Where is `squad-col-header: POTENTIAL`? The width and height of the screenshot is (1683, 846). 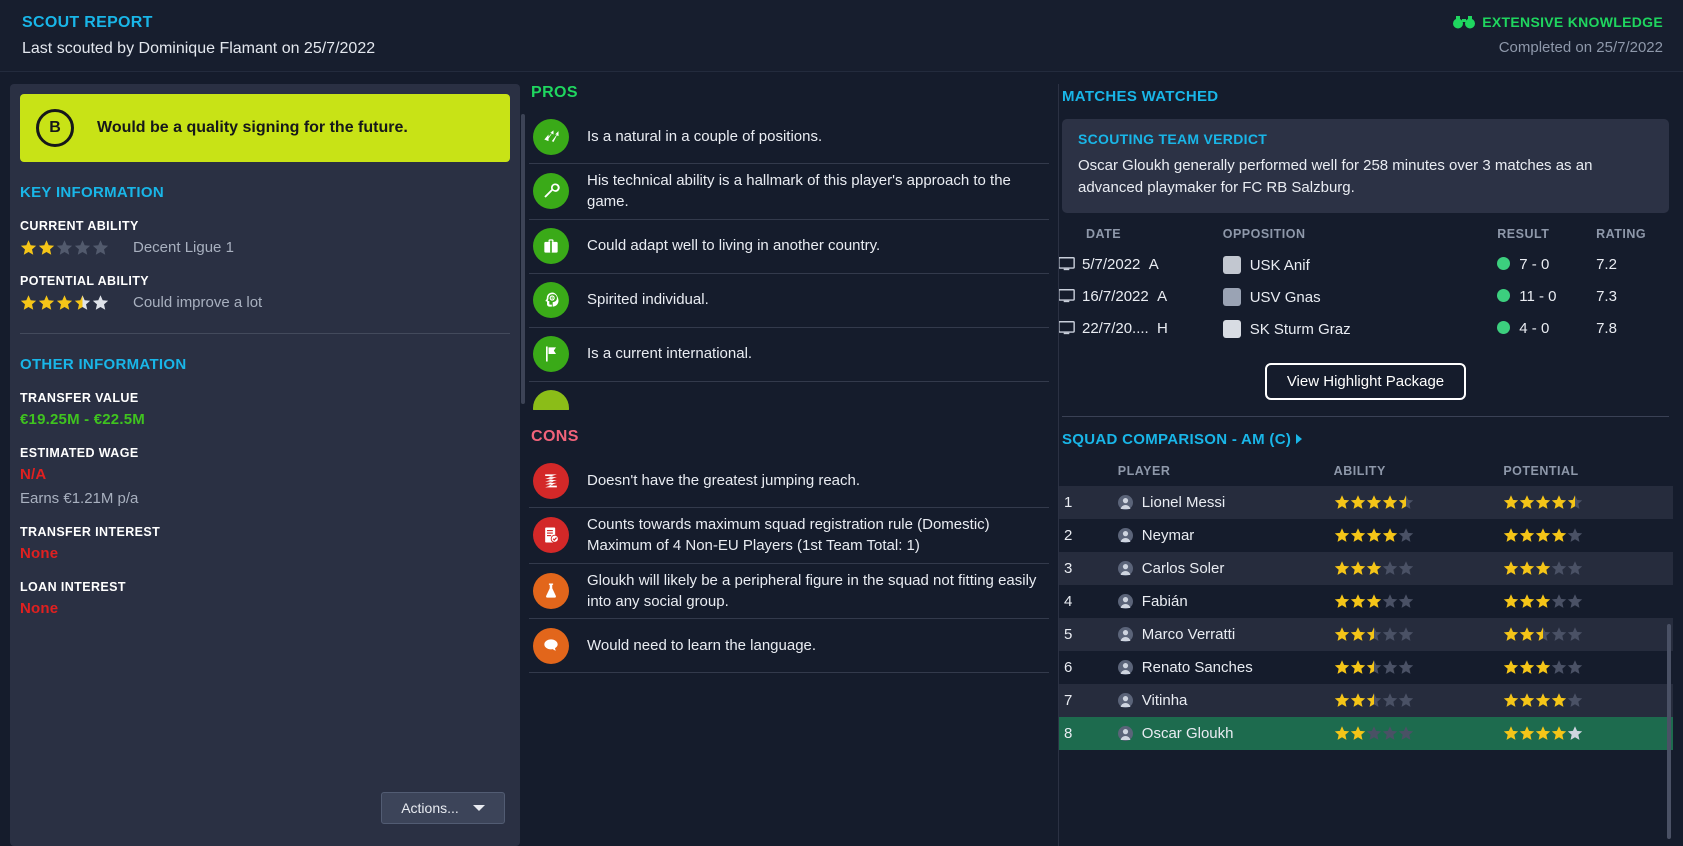 squad-col-header: POTENTIAL is located at coordinates (1588, 470).